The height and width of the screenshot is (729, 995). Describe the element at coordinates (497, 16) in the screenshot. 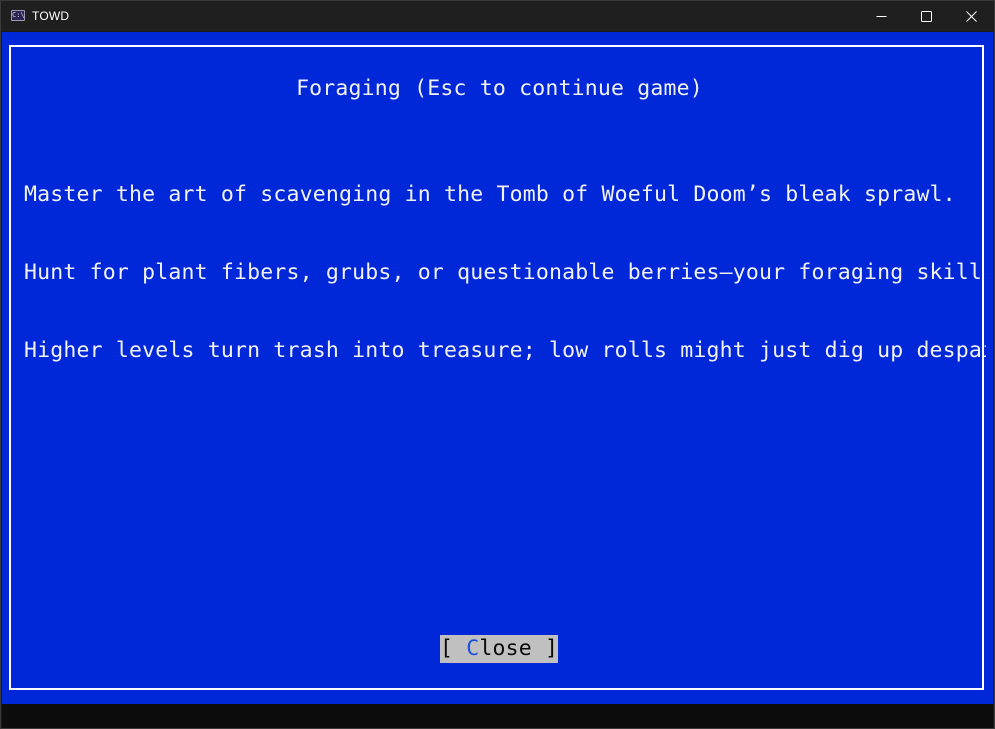

I see `title-bar: C:\ TOWD` at that location.